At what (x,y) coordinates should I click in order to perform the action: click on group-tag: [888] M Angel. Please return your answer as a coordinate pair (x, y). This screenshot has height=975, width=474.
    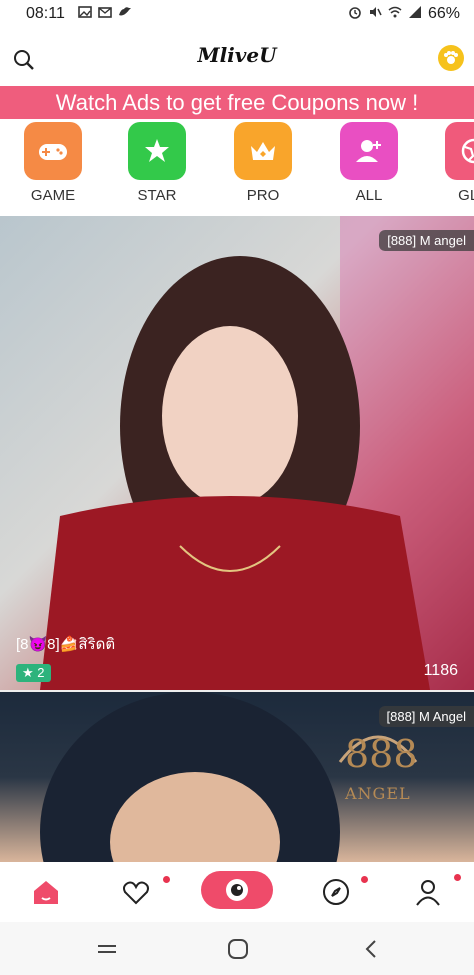
    Looking at the image, I should click on (426, 716).